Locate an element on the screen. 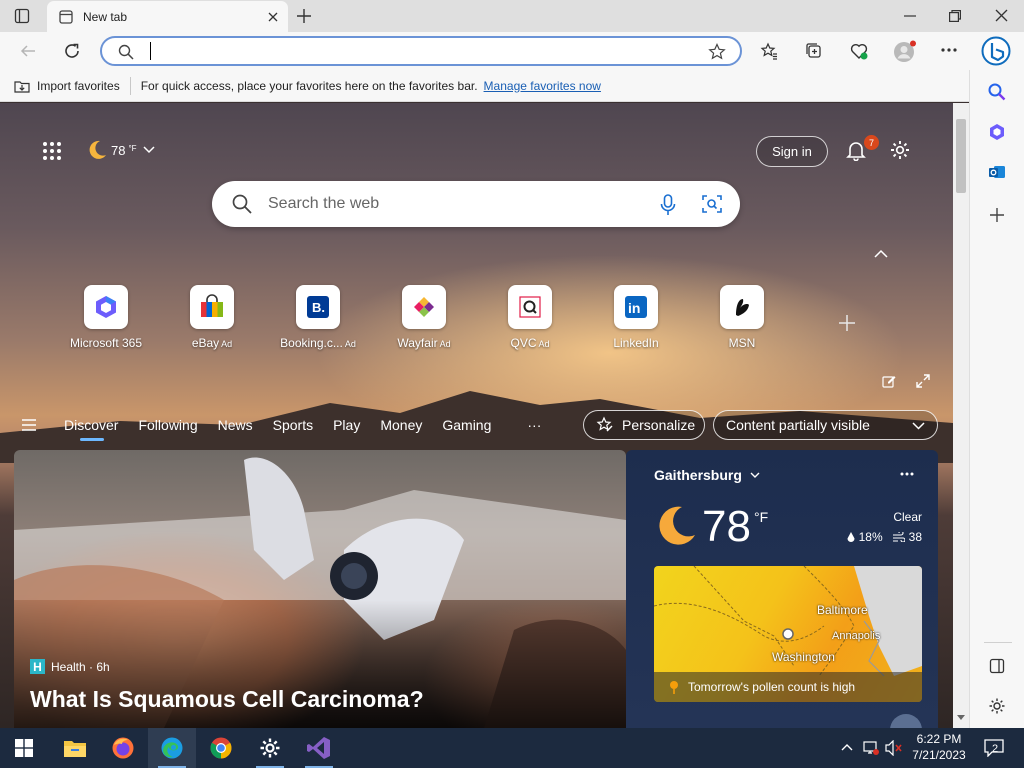 The width and height of the screenshot is (1024, 768). collapse-quick-links-chevron-up-icon is located at coordinates (881, 253).